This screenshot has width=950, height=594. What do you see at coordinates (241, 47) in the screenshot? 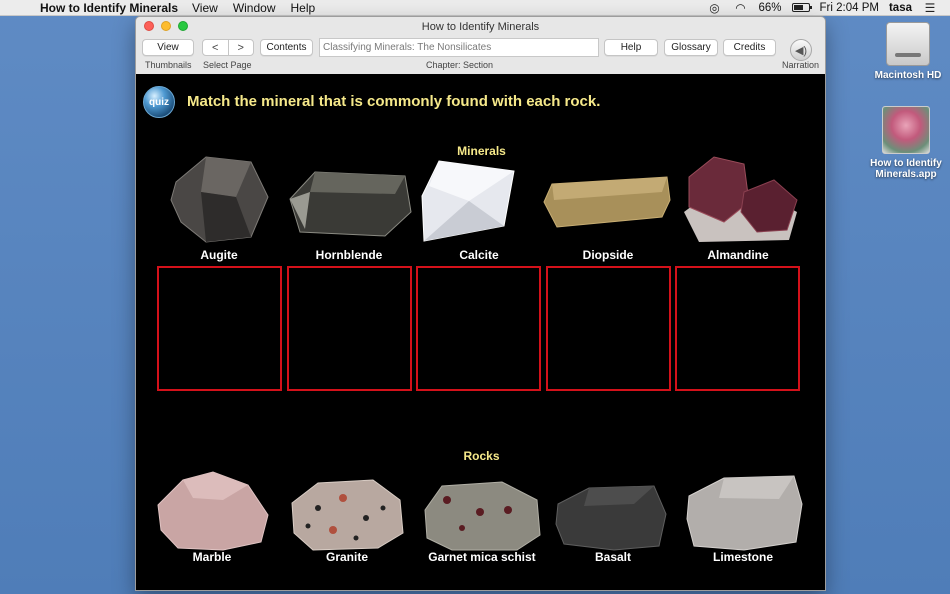
I see `next-page-button: >` at bounding box center [241, 47].